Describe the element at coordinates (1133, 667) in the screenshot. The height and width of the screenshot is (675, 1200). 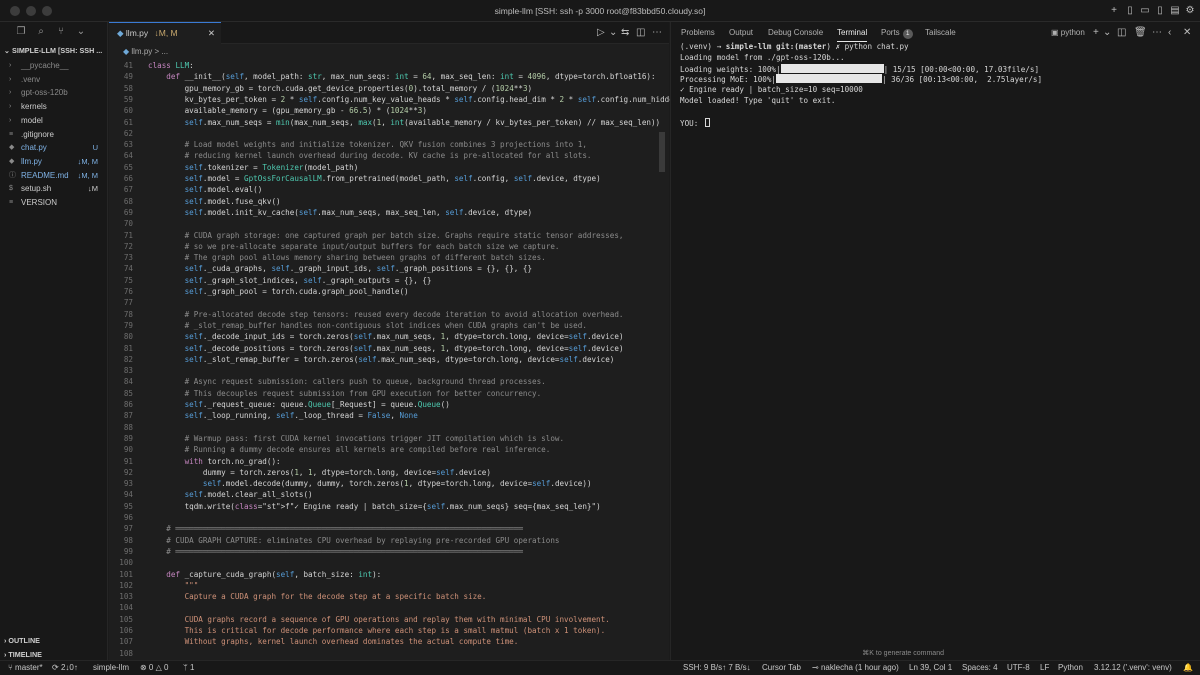
I see `python-interpreter: 3.12.12 ('.venv': venv)` at that location.